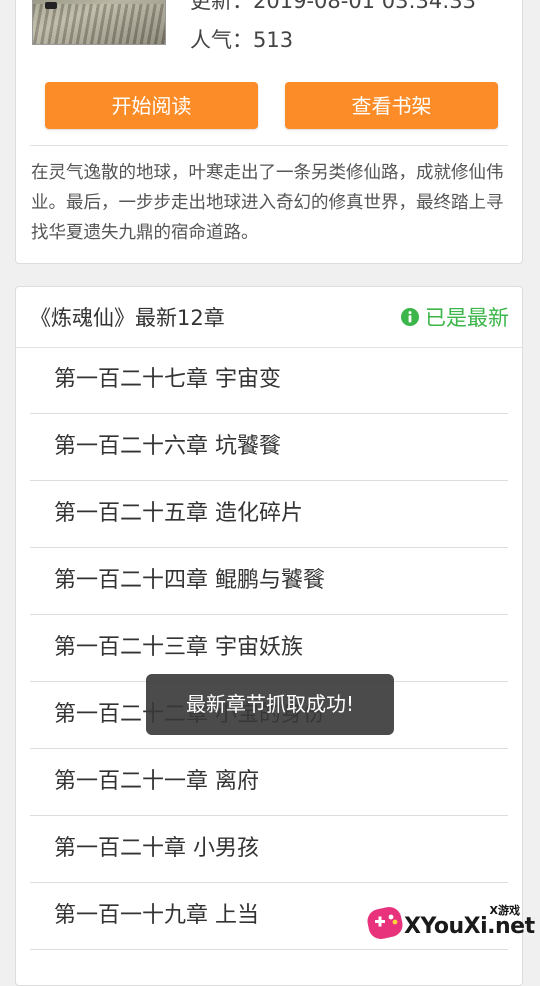 The width and height of the screenshot is (540, 986). What do you see at coordinates (269, 447) in the screenshot?
I see `chapter-item: 第一百二十六章 坑饕餮` at bounding box center [269, 447].